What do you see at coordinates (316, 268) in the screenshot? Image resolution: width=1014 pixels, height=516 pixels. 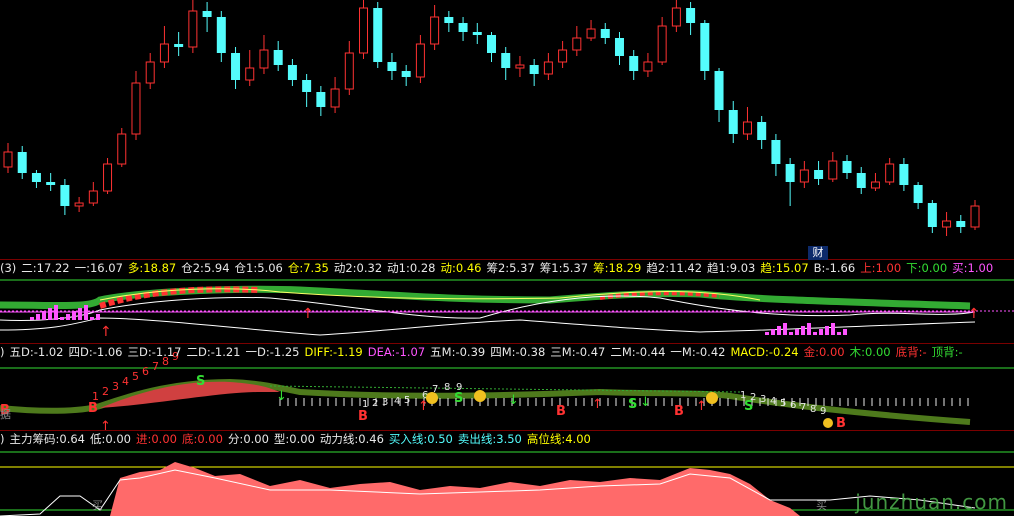 I see `readout-value: 7.35` at bounding box center [316, 268].